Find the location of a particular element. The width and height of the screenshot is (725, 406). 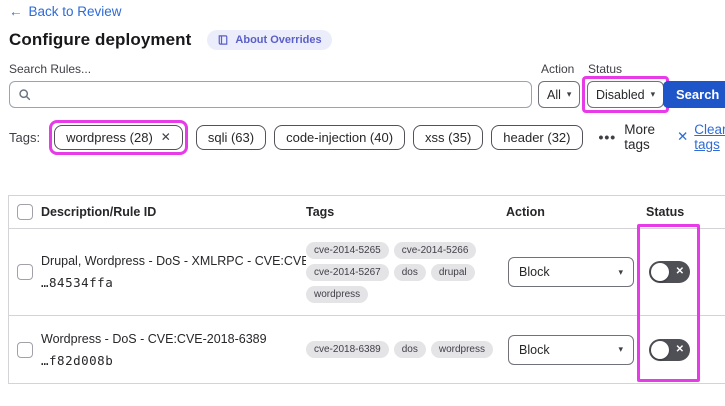

action-filter-dropdown: All ▾ is located at coordinates (559, 94).